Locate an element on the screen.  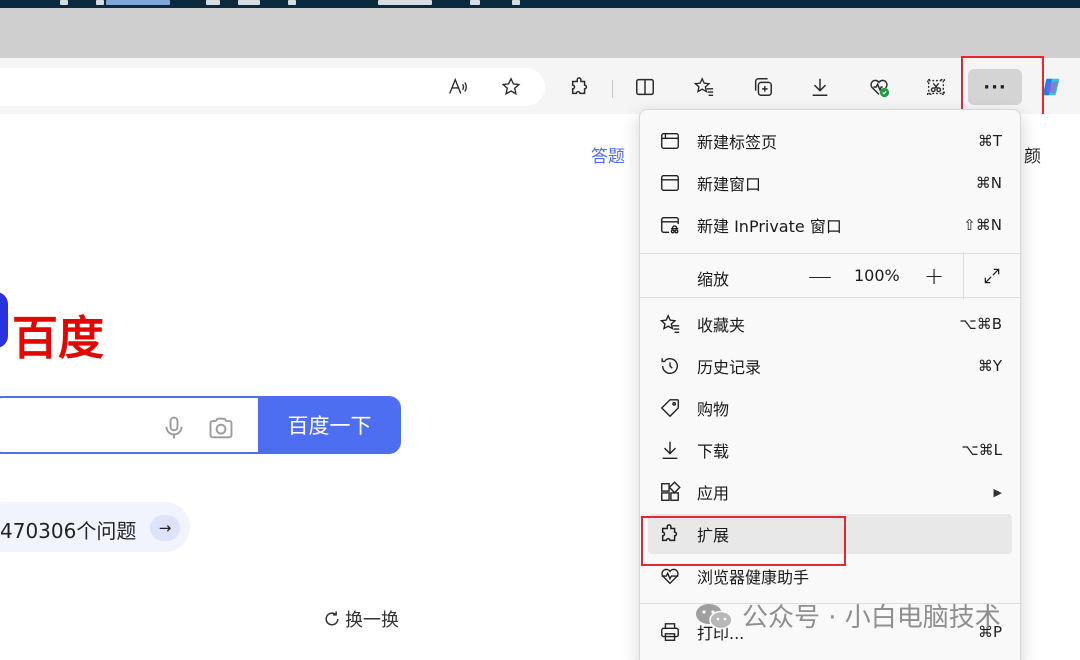
fullscreen-button is located at coordinates (992, 276).